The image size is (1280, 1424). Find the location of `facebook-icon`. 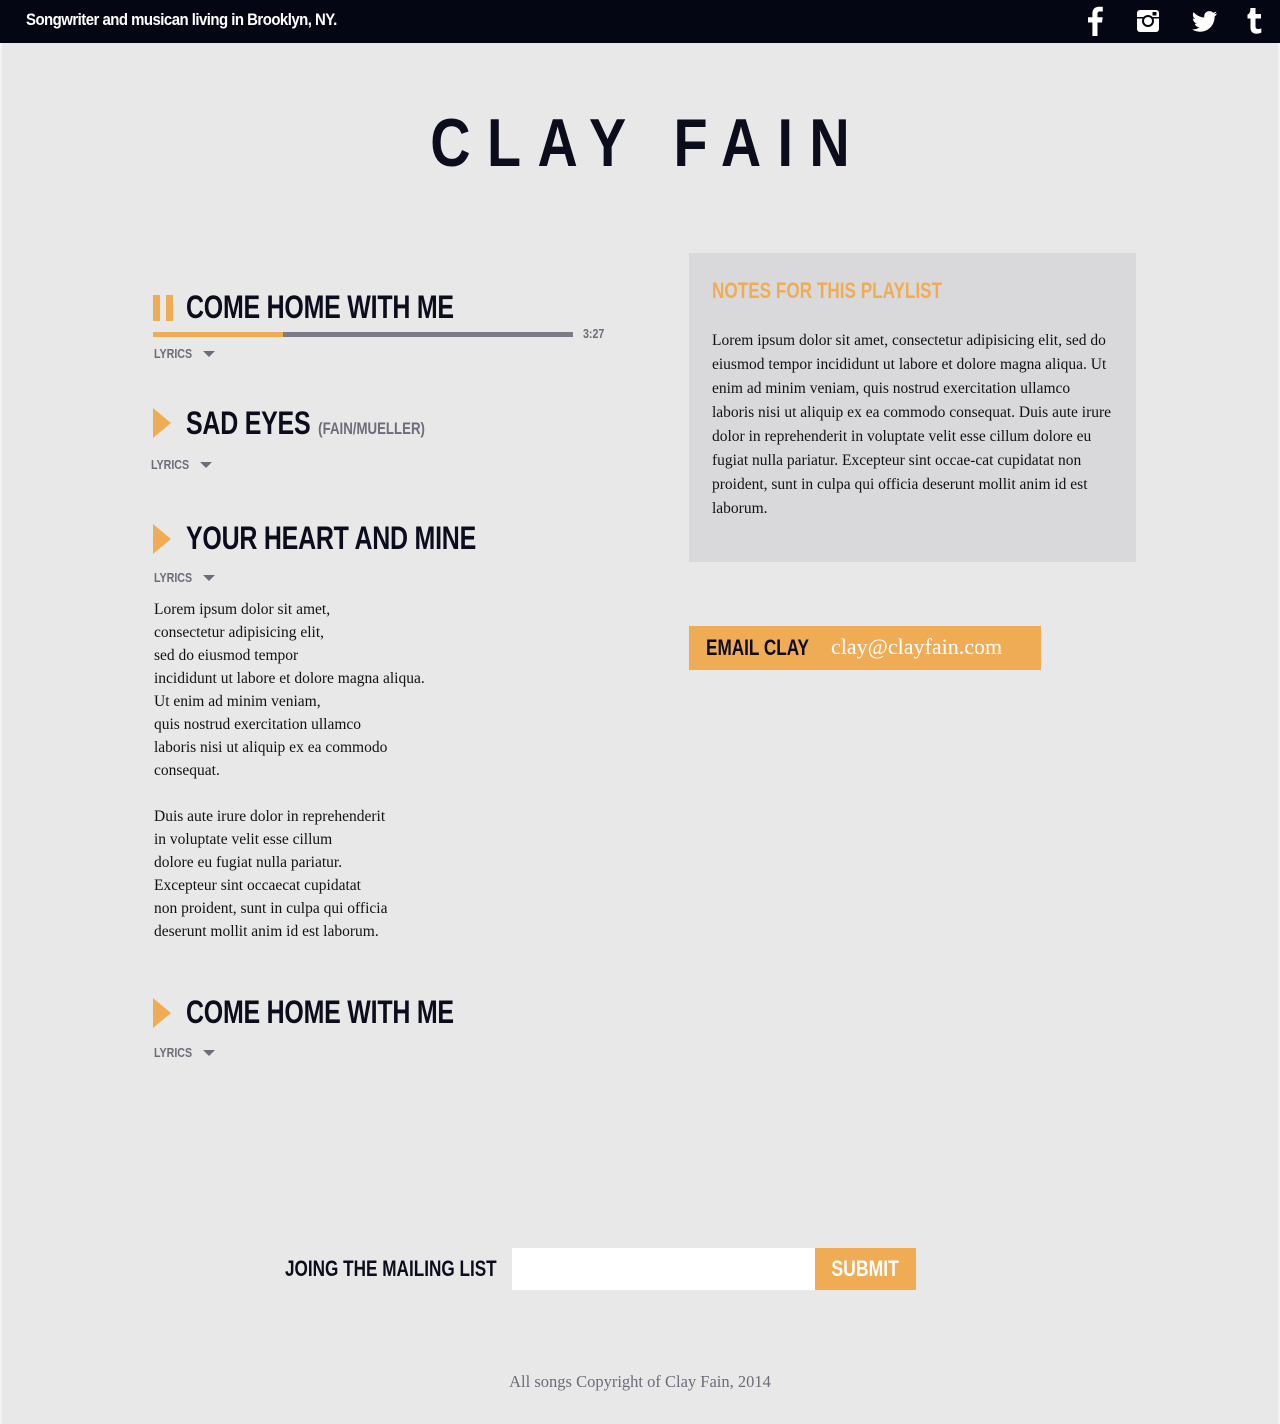

facebook-icon is located at coordinates (1095, 21).